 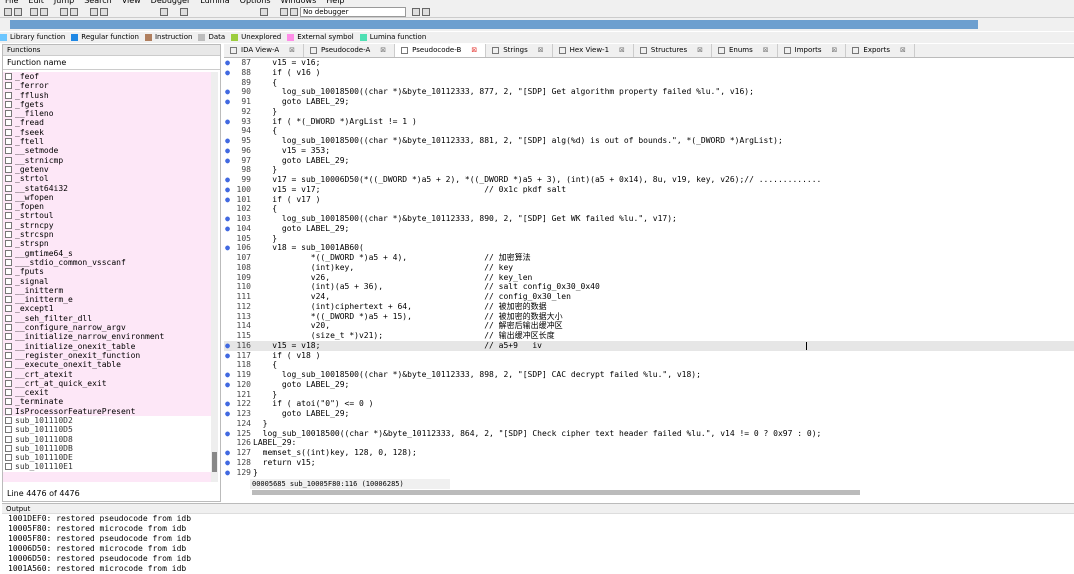 What do you see at coordinates (107, 318) in the screenshot?
I see `function-item: __seh_filter_dll` at bounding box center [107, 318].